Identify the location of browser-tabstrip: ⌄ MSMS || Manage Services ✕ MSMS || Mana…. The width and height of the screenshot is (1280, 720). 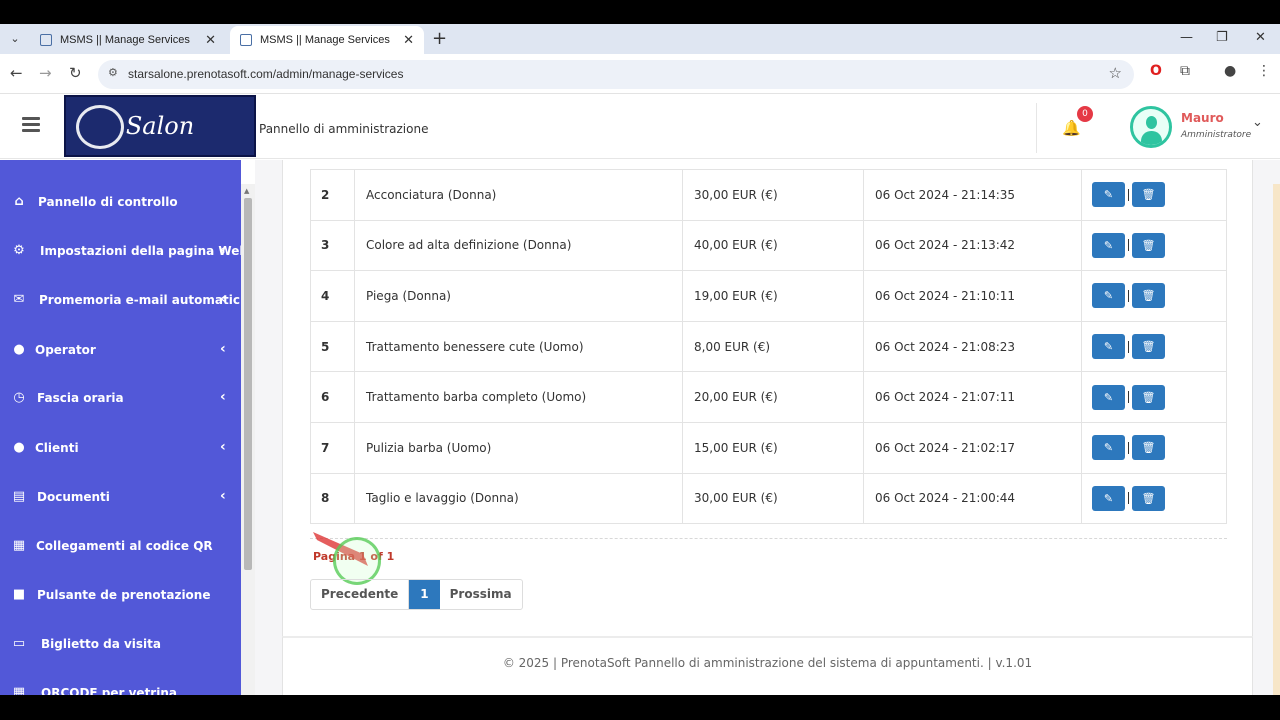
(640, 39).